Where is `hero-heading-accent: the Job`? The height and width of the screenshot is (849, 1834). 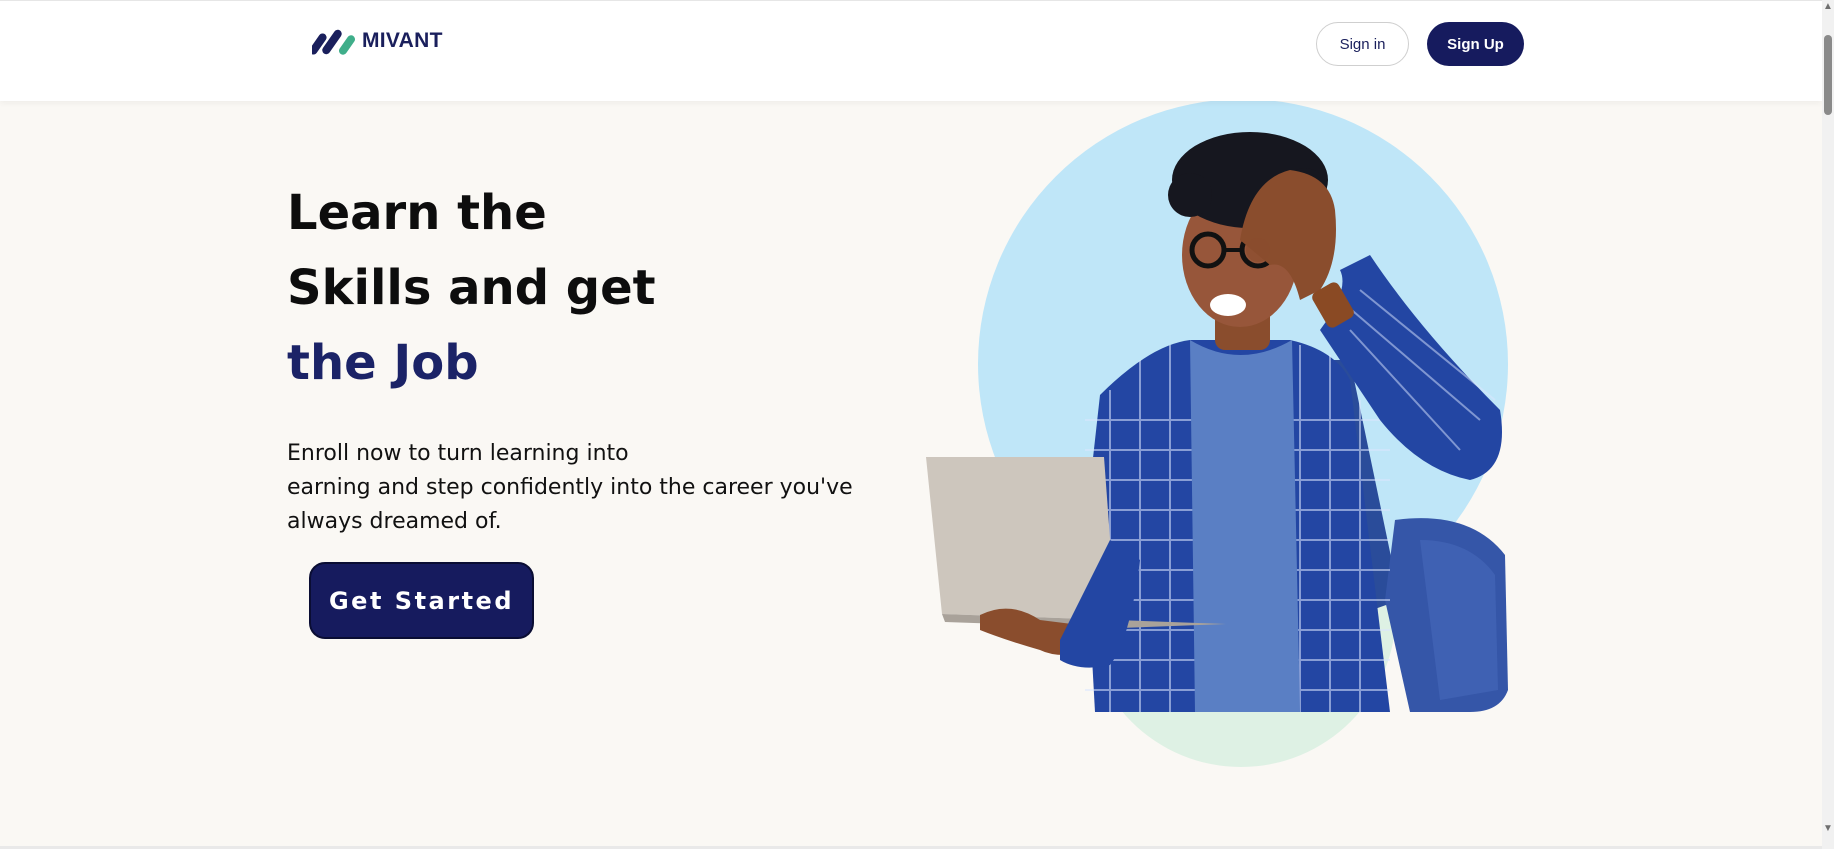
hero-heading-accent: the Job is located at coordinates (383, 363).